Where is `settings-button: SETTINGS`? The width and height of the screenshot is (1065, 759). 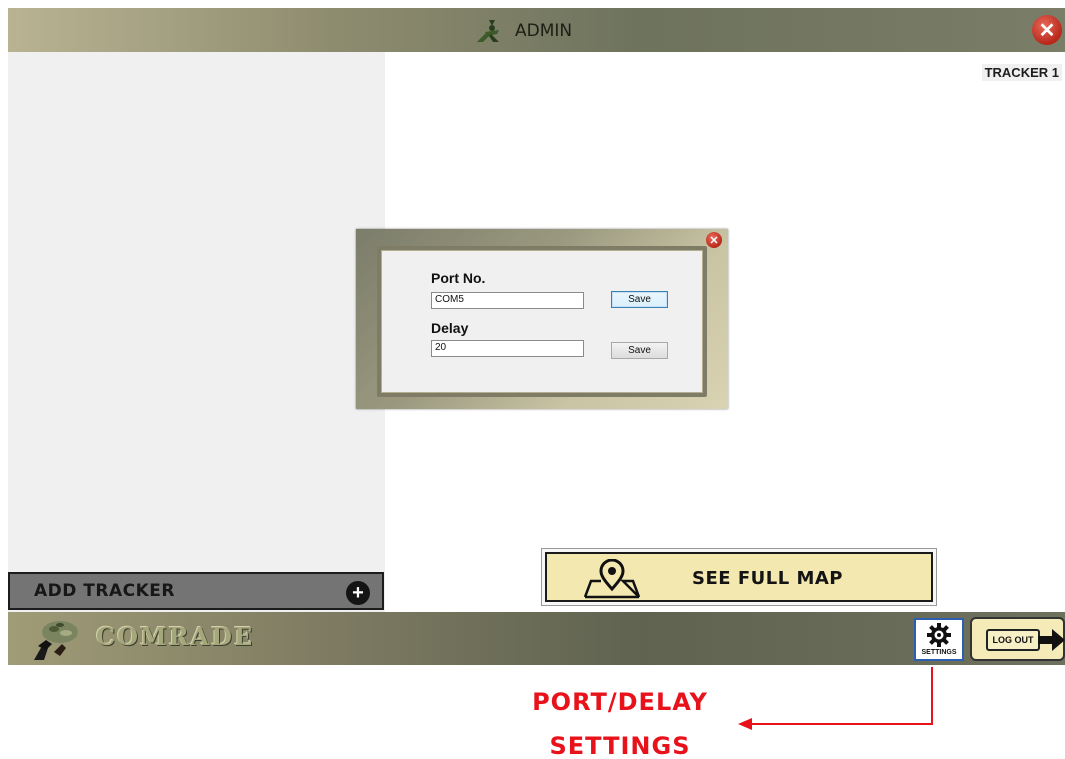 settings-button: SETTINGS is located at coordinates (939, 639).